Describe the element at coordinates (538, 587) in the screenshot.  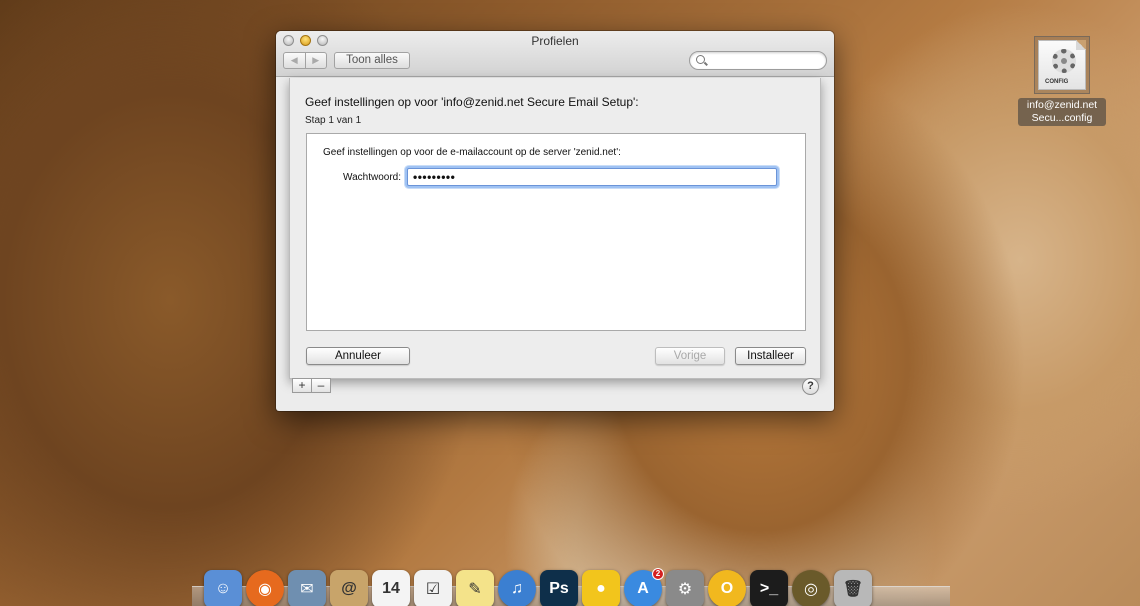
I see `dock: ☺ ◉ ✉ @14 ☑ ✎ ♫ Ps ● A 2 ⚙ O >_ ◎ 🗑` at that location.